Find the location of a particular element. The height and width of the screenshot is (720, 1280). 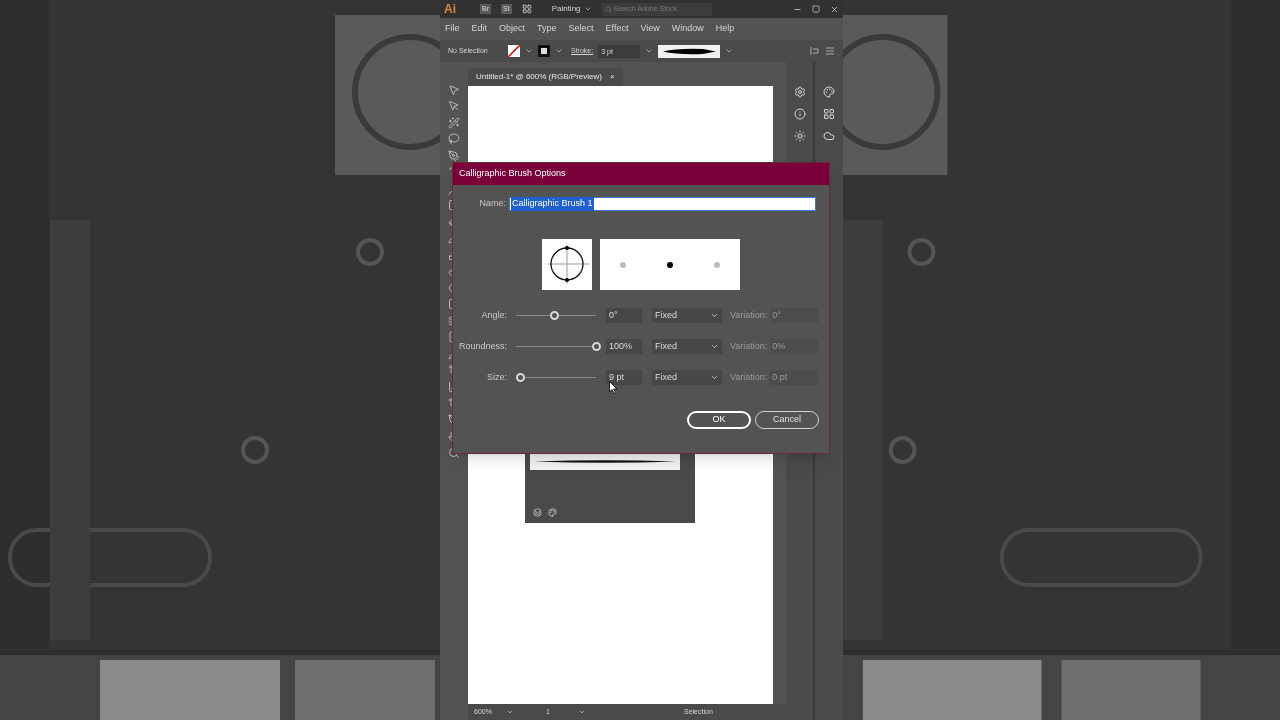

menu-item: File is located at coordinates (452, 29).